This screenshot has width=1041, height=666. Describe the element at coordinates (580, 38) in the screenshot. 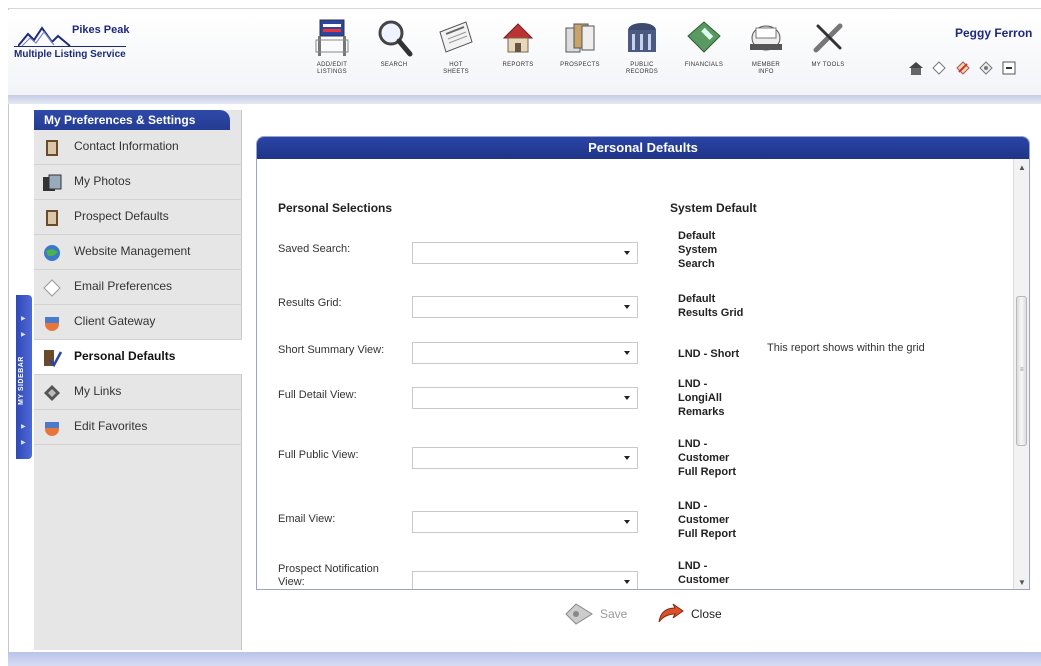

I see `files-icon` at that location.